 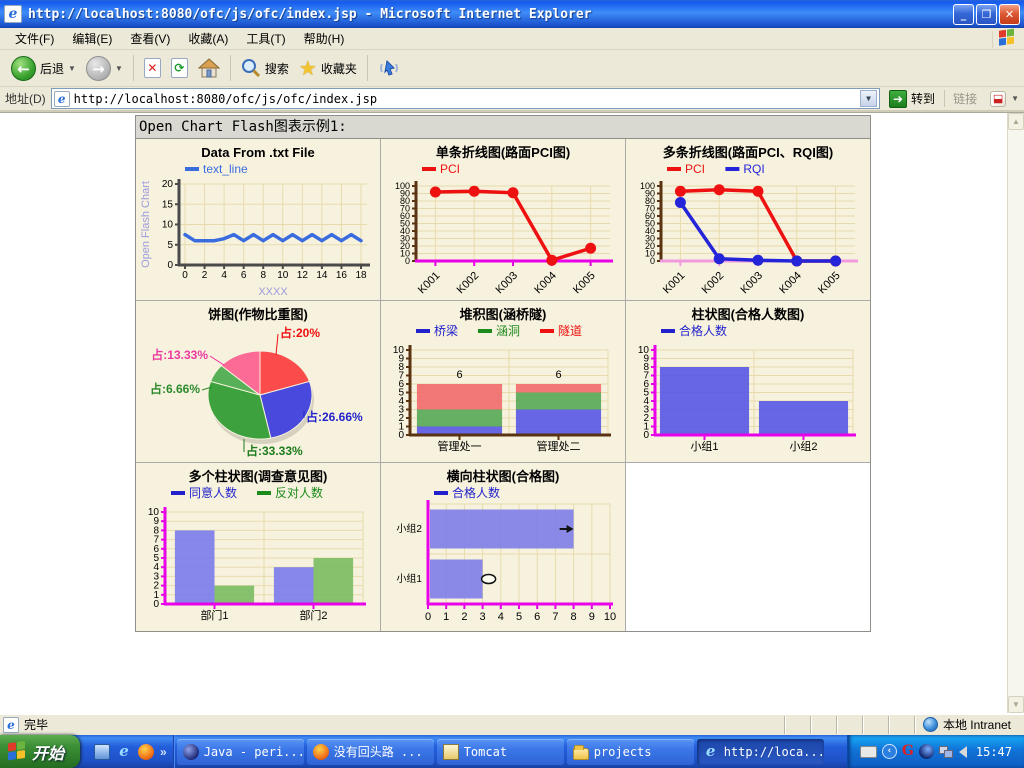 What do you see at coordinates (1015, 413) in the screenshot?
I see `vertical-scrollbar: ▲ ▼` at bounding box center [1015, 413].